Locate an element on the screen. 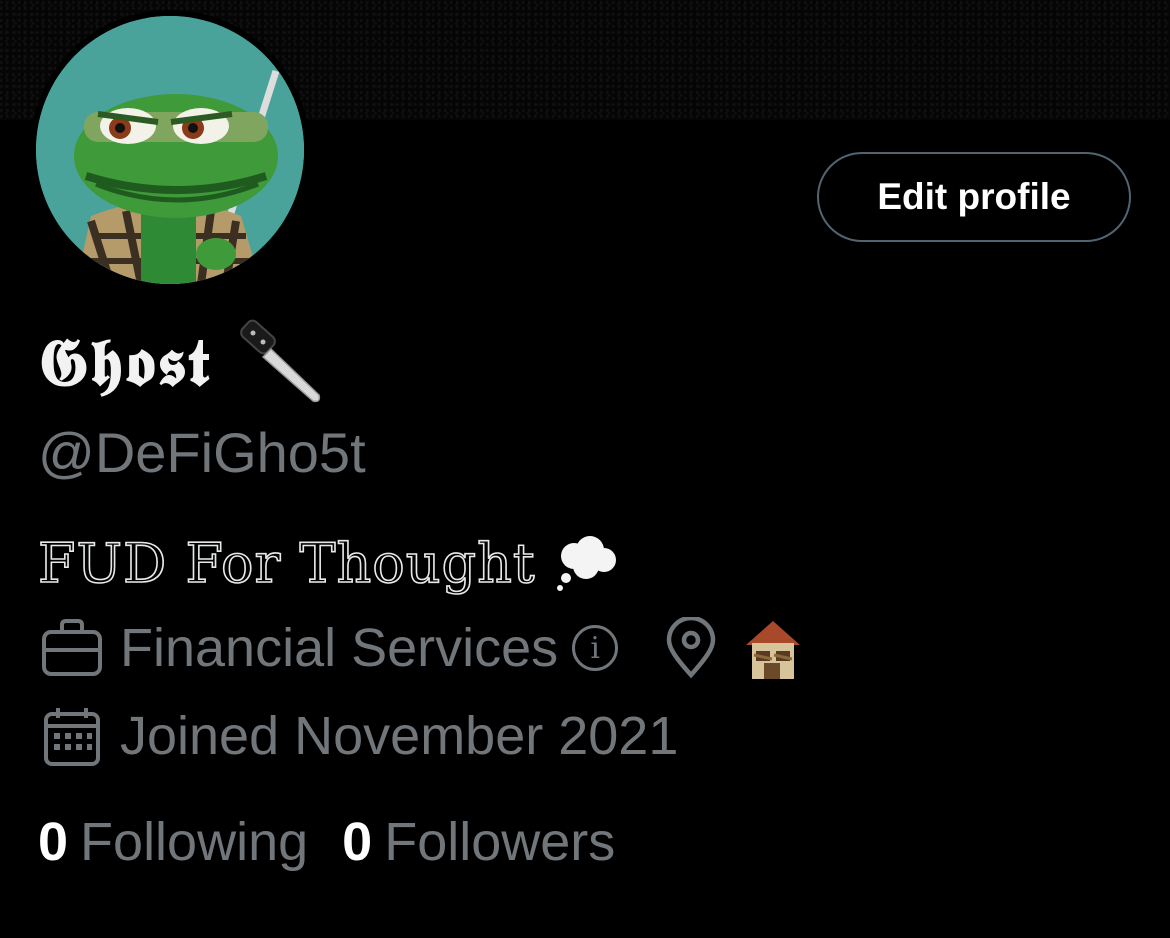 The height and width of the screenshot is (938, 1170). thought-balloon-icon is located at coordinates (586, 563).